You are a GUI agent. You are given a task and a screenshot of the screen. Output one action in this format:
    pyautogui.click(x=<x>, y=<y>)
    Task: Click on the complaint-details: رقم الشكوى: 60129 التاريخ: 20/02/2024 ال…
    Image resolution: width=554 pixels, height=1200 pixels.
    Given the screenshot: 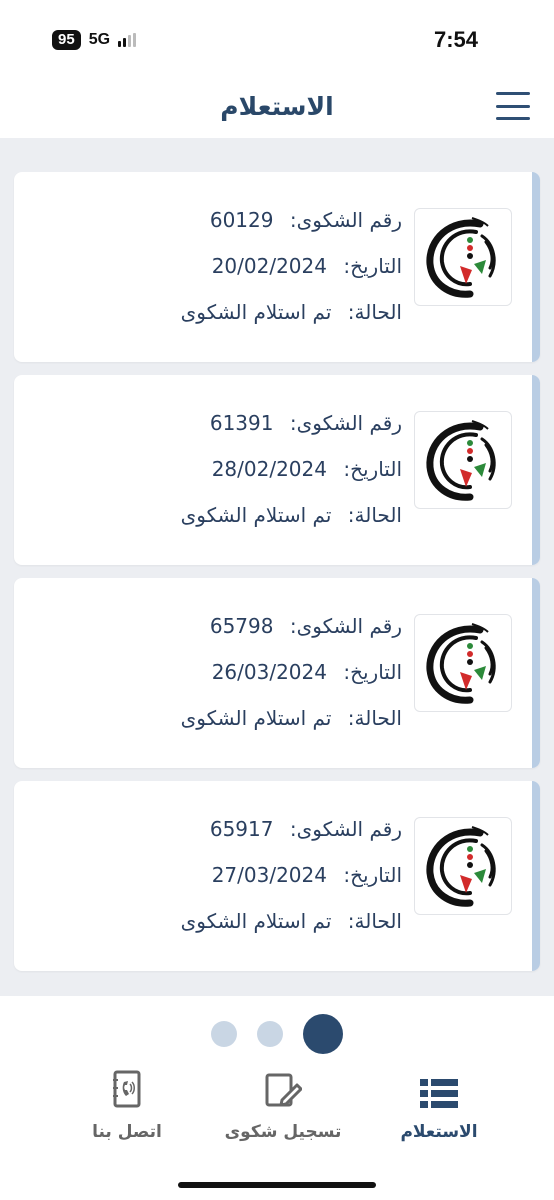 What is the action you would take?
    pyautogui.click(x=291, y=269)
    